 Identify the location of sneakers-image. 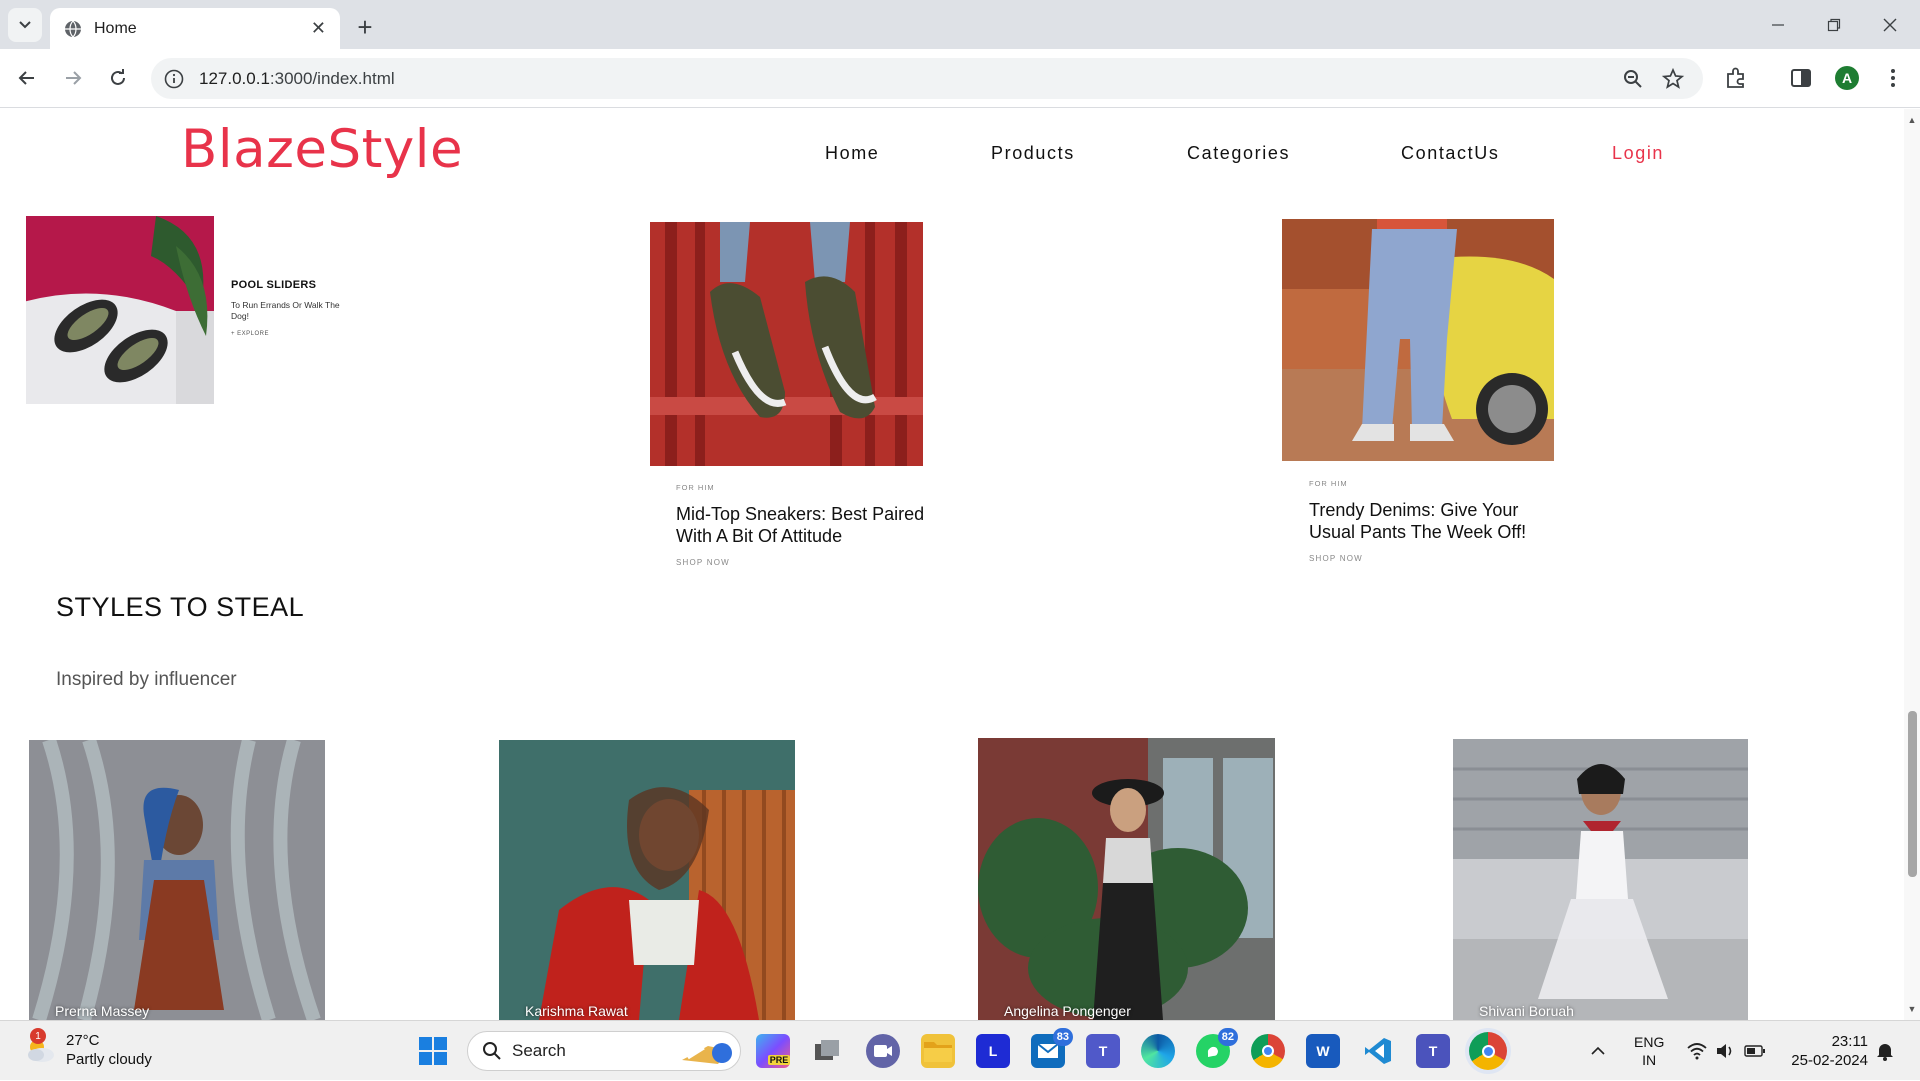
(786, 344).